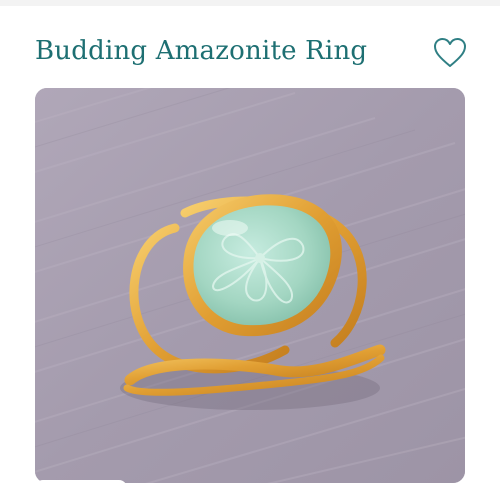  Describe the element at coordinates (81, 487) in the screenshot. I see `image-caption-tab` at that location.